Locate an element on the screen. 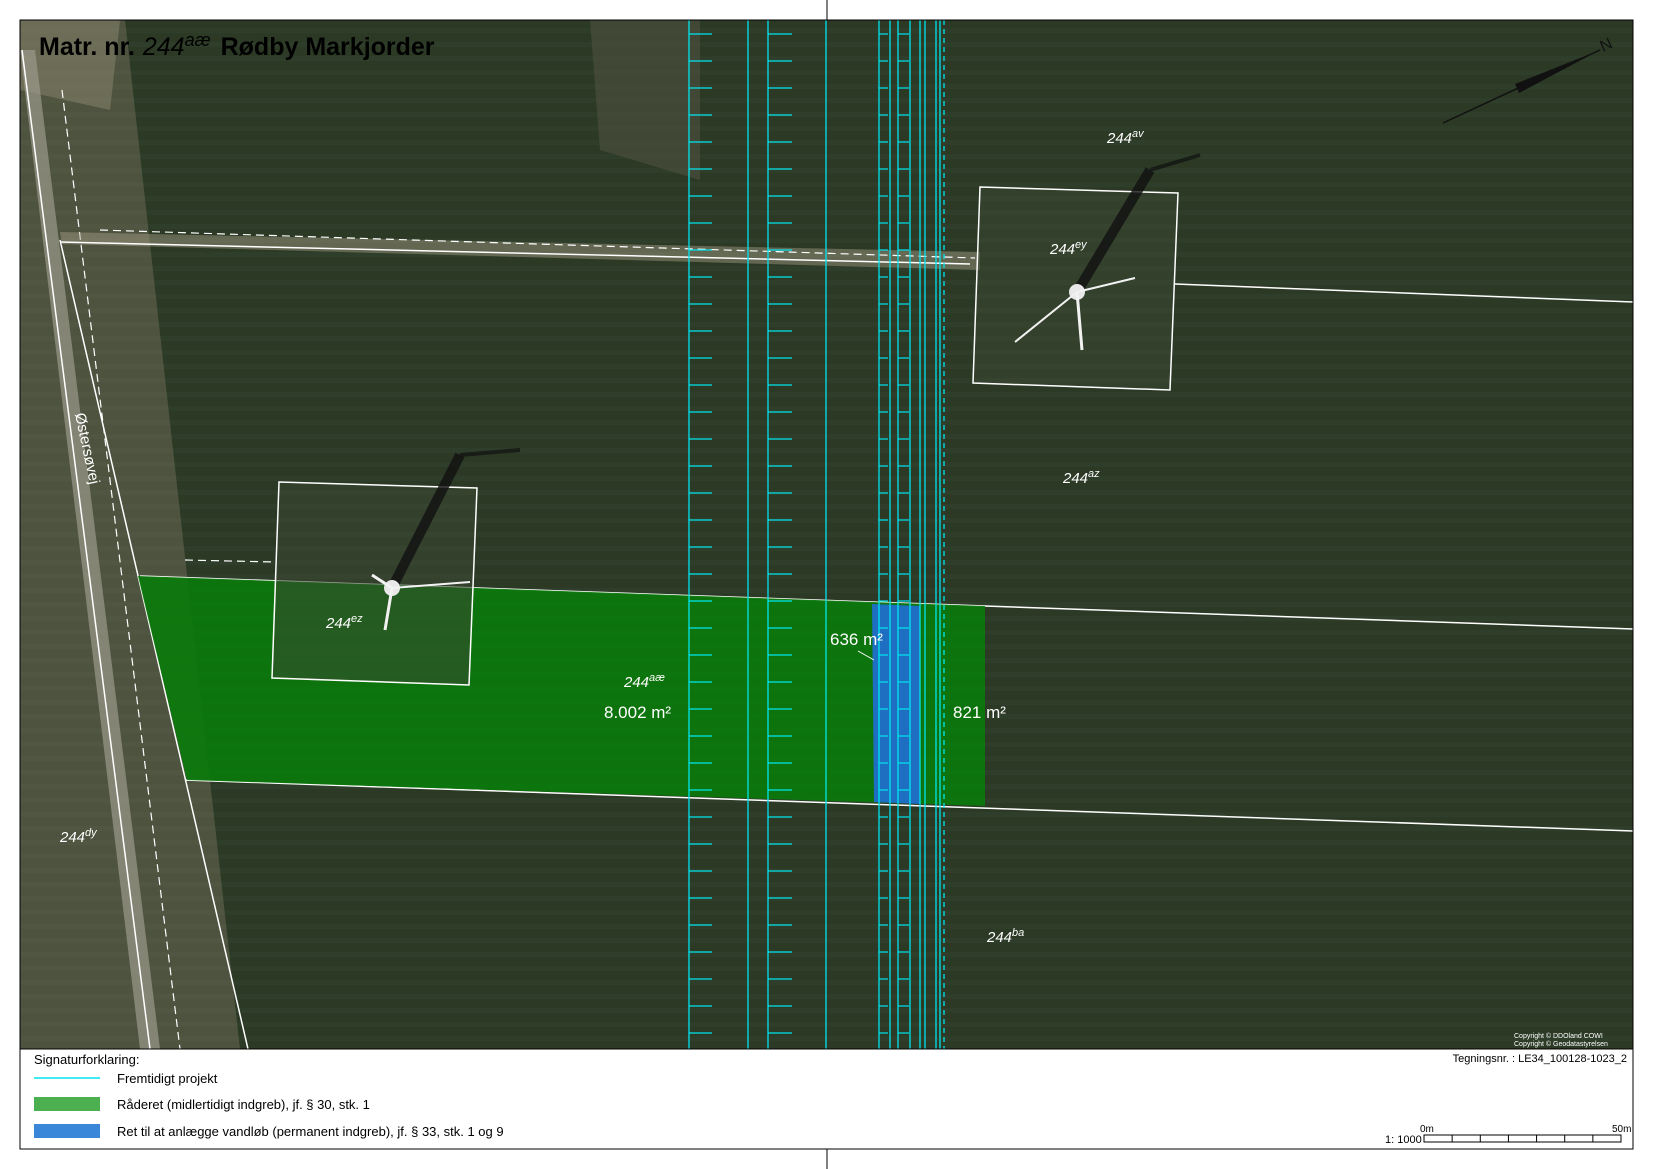 The width and height of the screenshot is (1654, 1169). scale-bar-frame is located at coordinates (1522, 1138).